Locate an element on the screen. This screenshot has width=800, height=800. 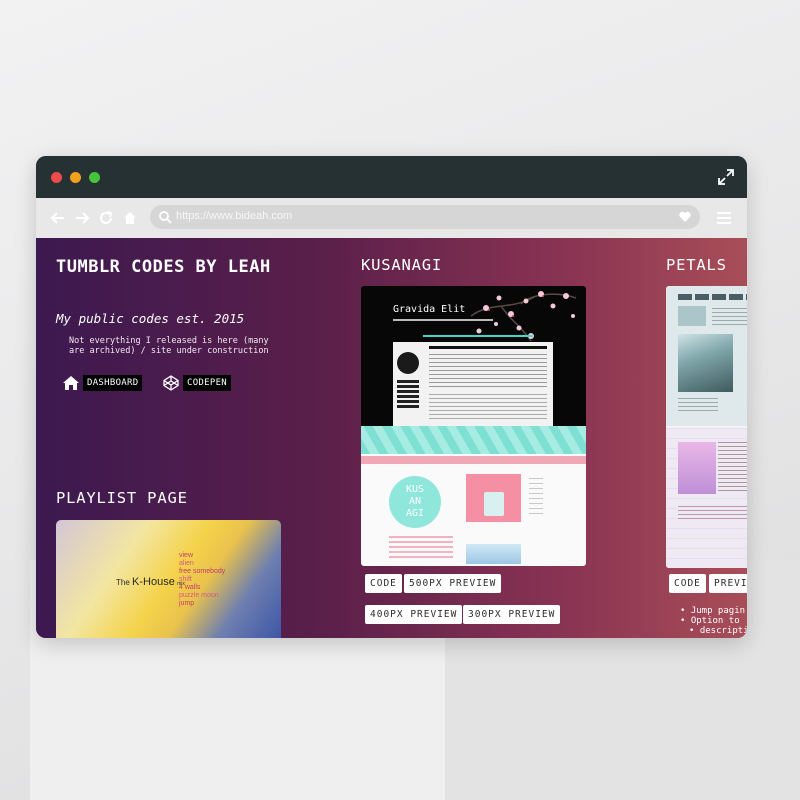
site-tagline: My public codes est. 2015 is located at coordinates (150, 318).